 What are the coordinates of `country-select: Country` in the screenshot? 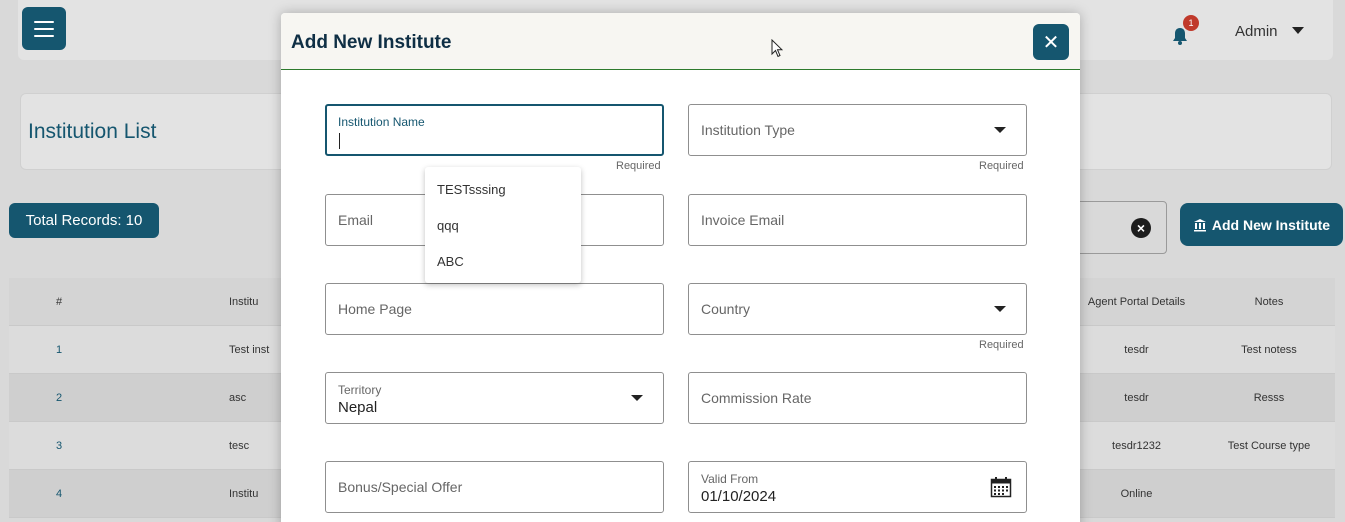 It's located at (857, 309).